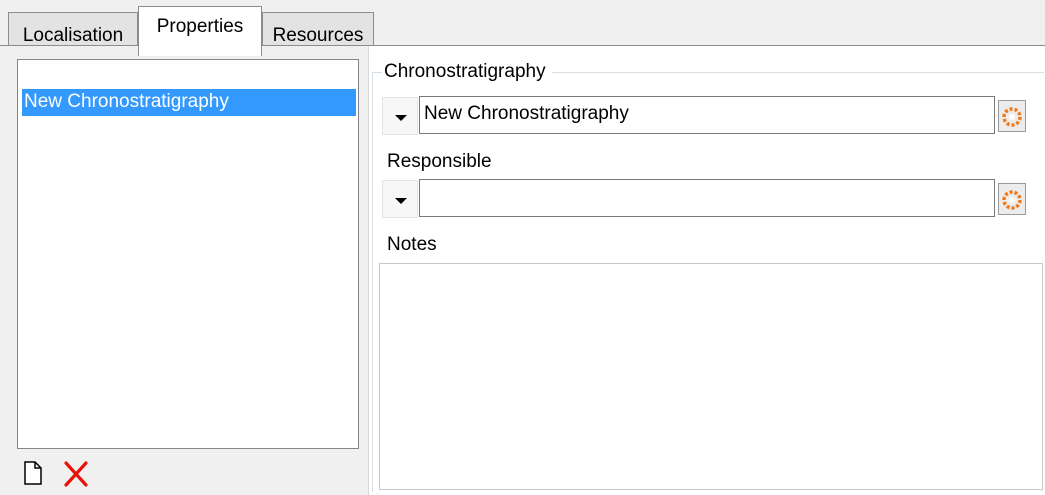 The image size is (1045, 495). Describe the element at coordinates (522, 28) in the screenshot. I see `tab-strip: Localisation Properties Resources` at that location.